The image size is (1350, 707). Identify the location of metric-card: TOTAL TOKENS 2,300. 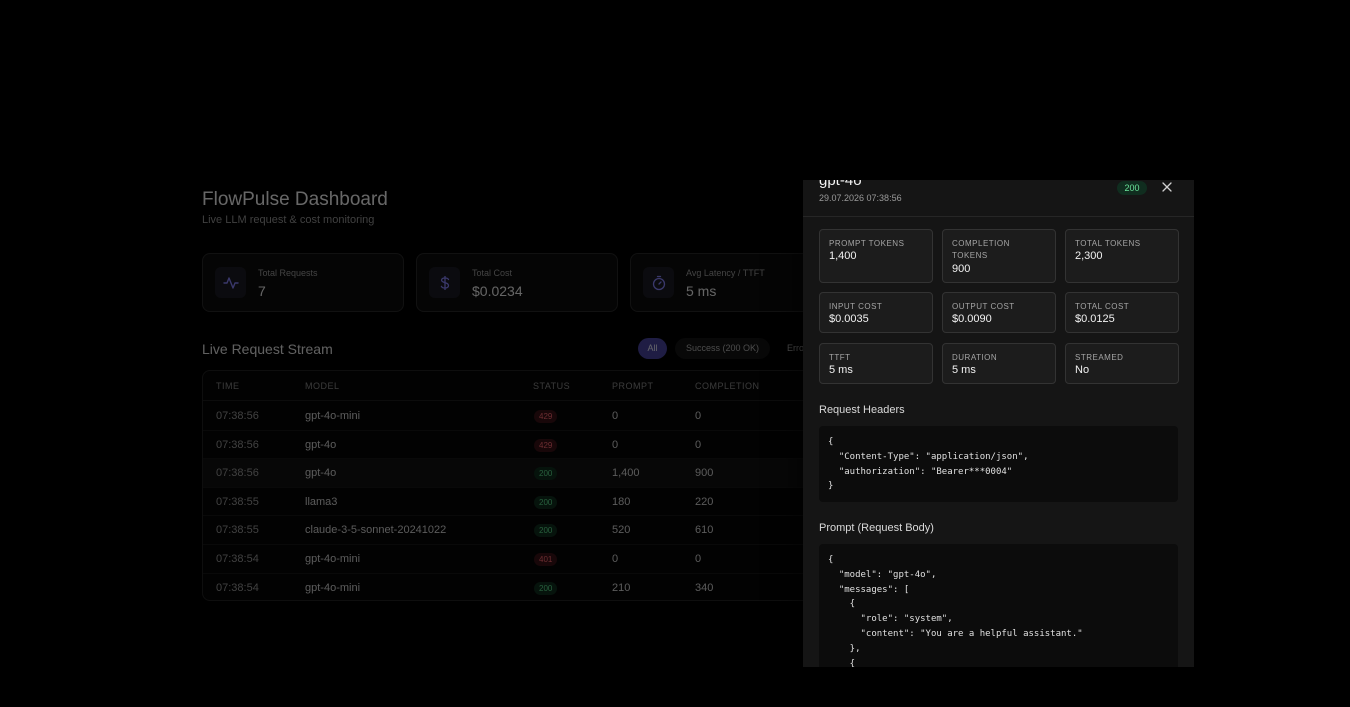
(1122, 256).